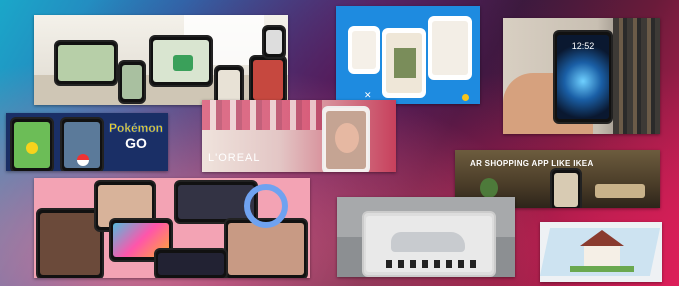  I want to click on ikea-headline: AR SHOPPING APP LIKE IKEA, so click(532, 163).